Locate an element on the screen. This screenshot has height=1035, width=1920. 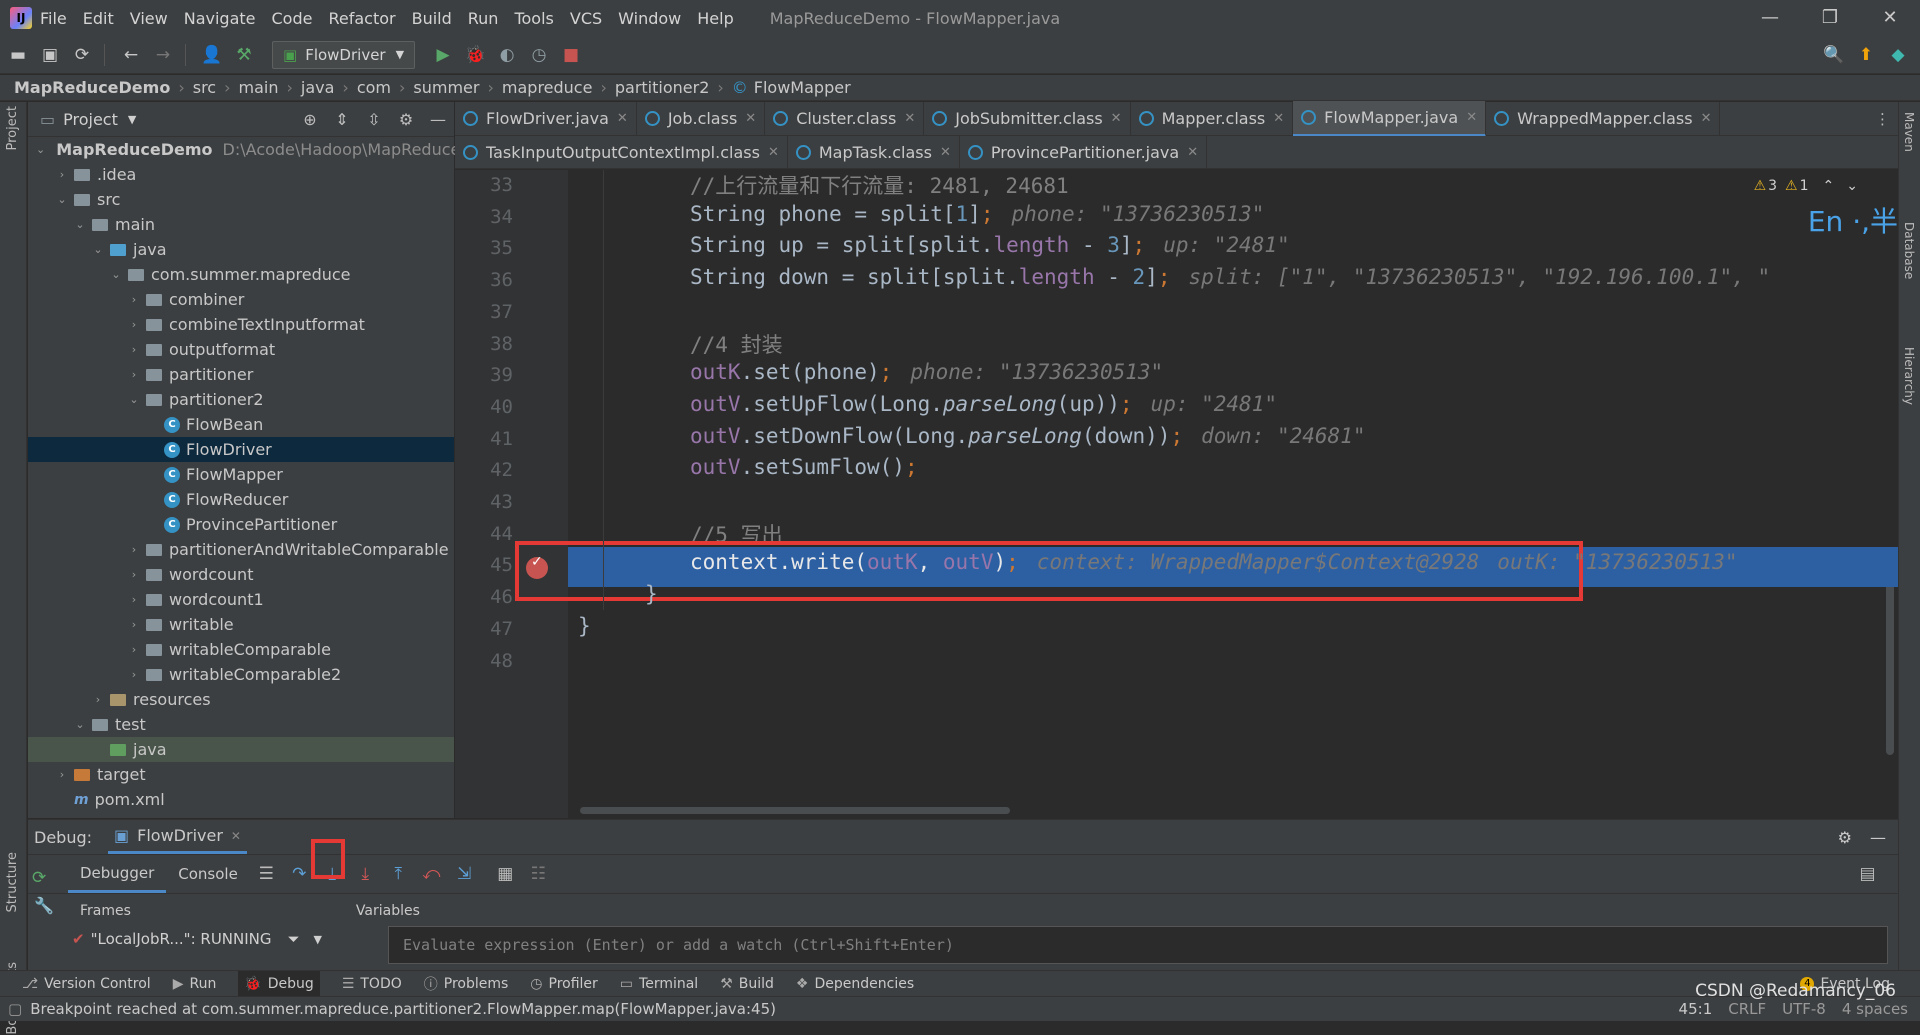
chevron-up-icon: ⌃ is located at coordinates (1829, 186).